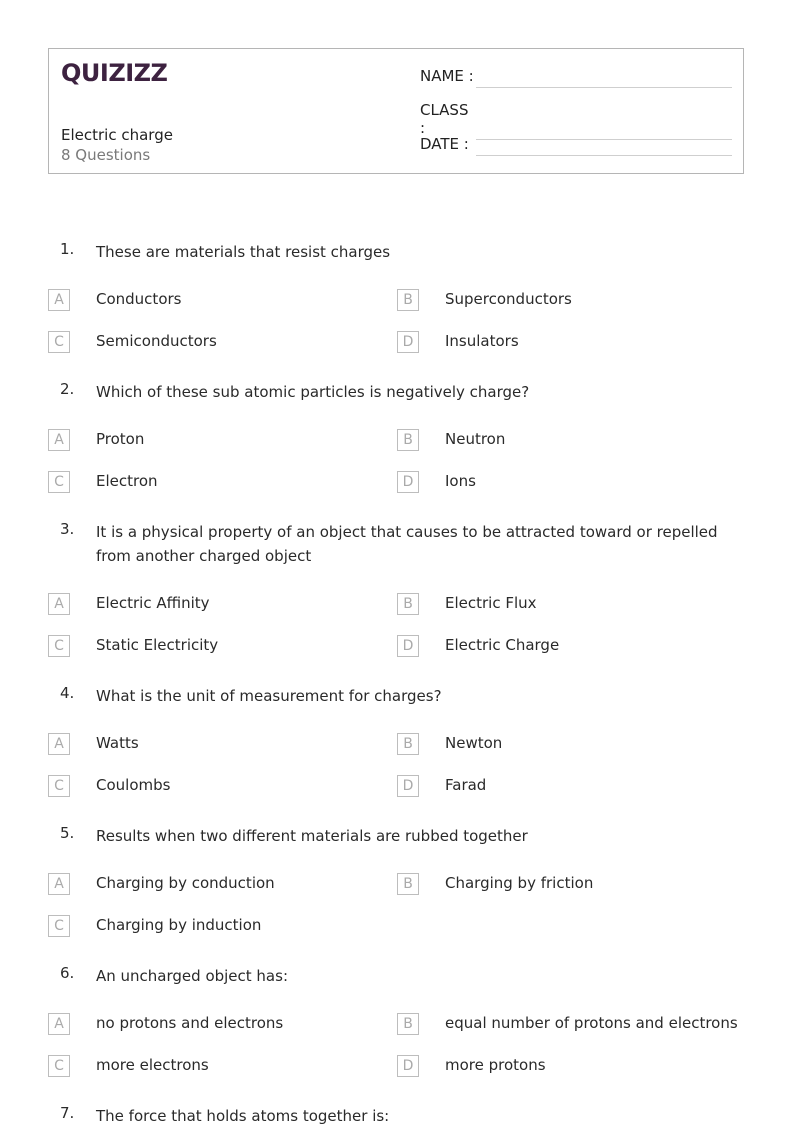 The width and height of the screenshot is (794, 1128). I want to click on option-text: Watts, so click(117, 743).